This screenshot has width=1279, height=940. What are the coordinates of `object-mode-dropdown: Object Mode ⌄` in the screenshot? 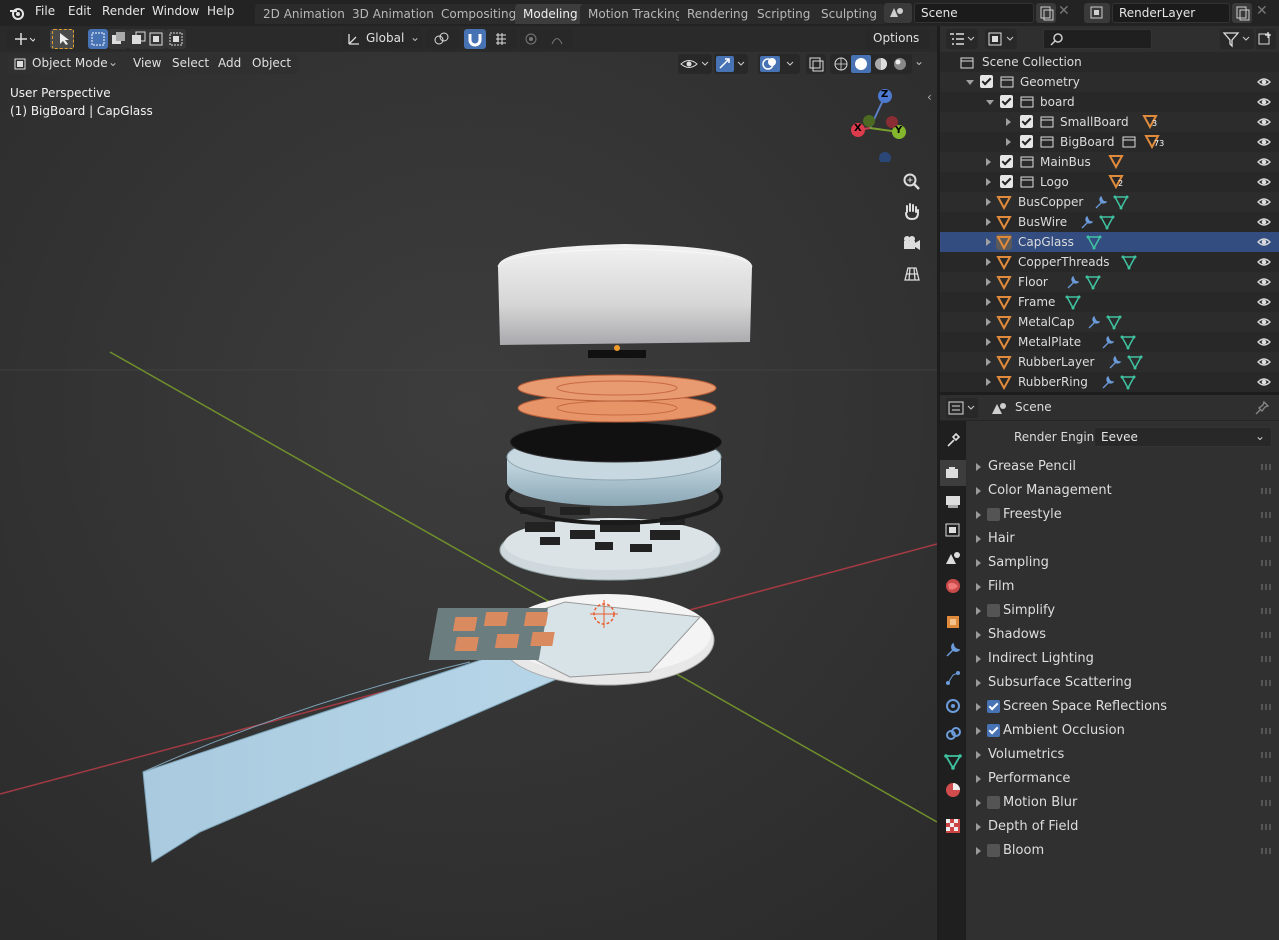 It's located at (63, 64).